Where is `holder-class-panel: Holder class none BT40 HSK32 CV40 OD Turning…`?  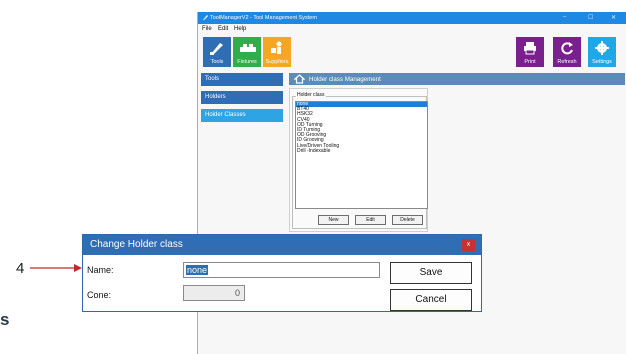 holder-class-panel: Holder class none BT40 HSK32 CV40 OD Turning… is located at coordinates (358, 160).